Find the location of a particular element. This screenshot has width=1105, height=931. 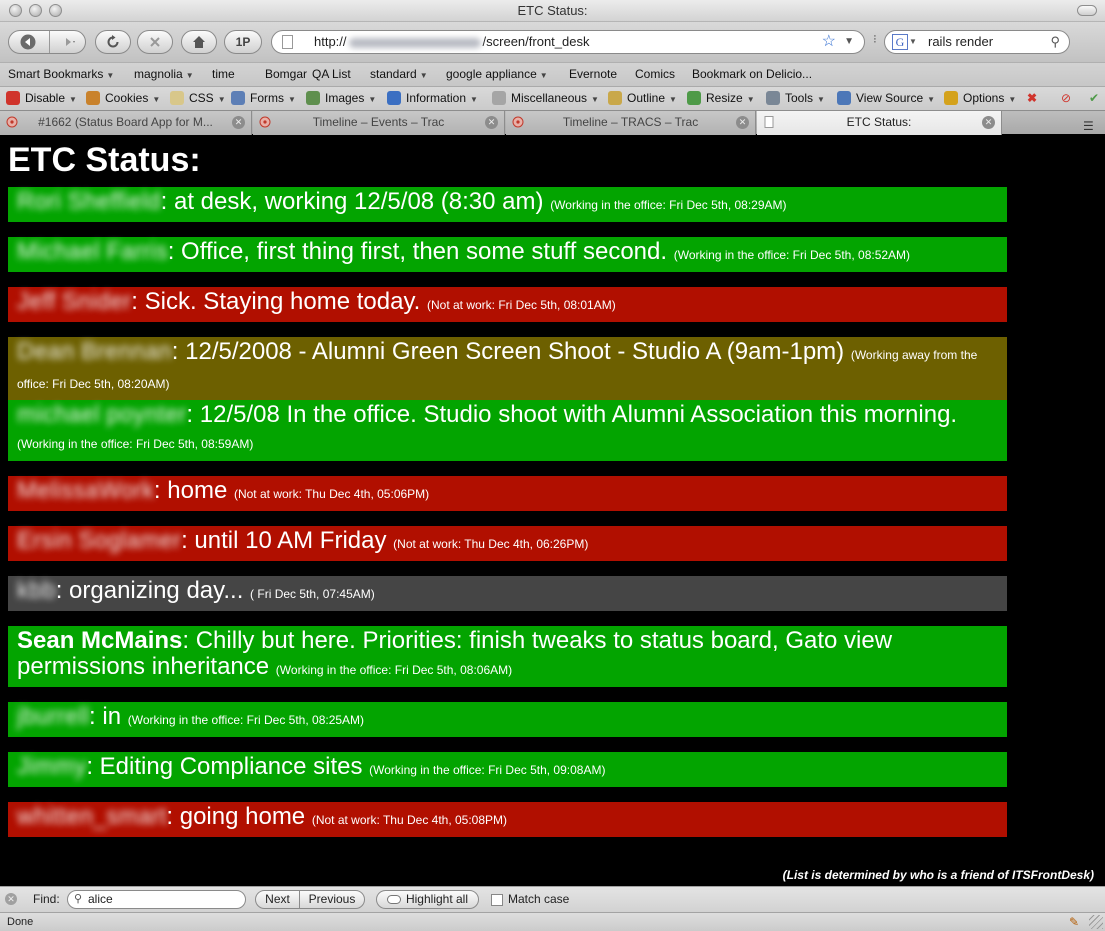

onepassword-button: 1P is located at coordinates (243, 42).